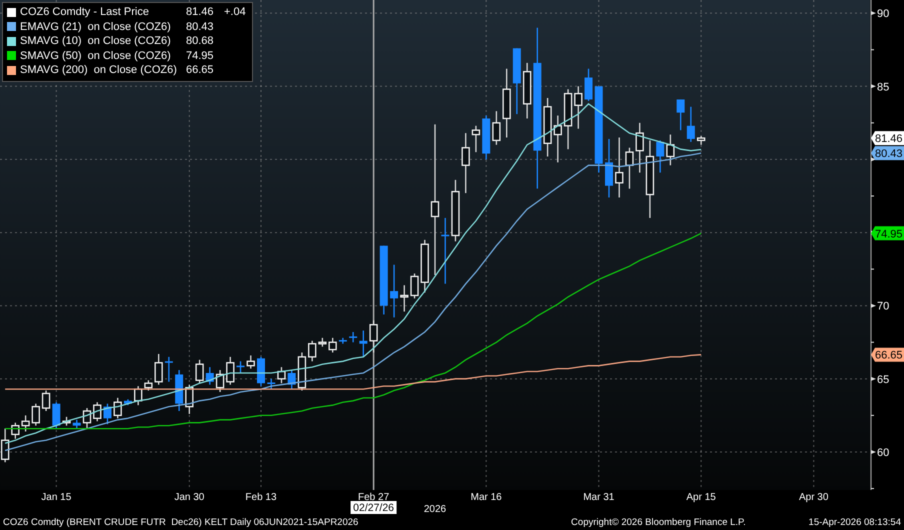 The image size is (904, 530). I want to click on axis-label: Feb 27, so click(374, 497).